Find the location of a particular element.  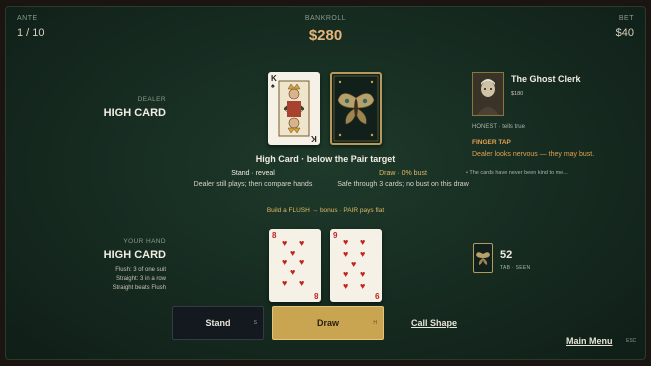

stand-option-head: Stand · reveal is located at coordinates (253, 173).